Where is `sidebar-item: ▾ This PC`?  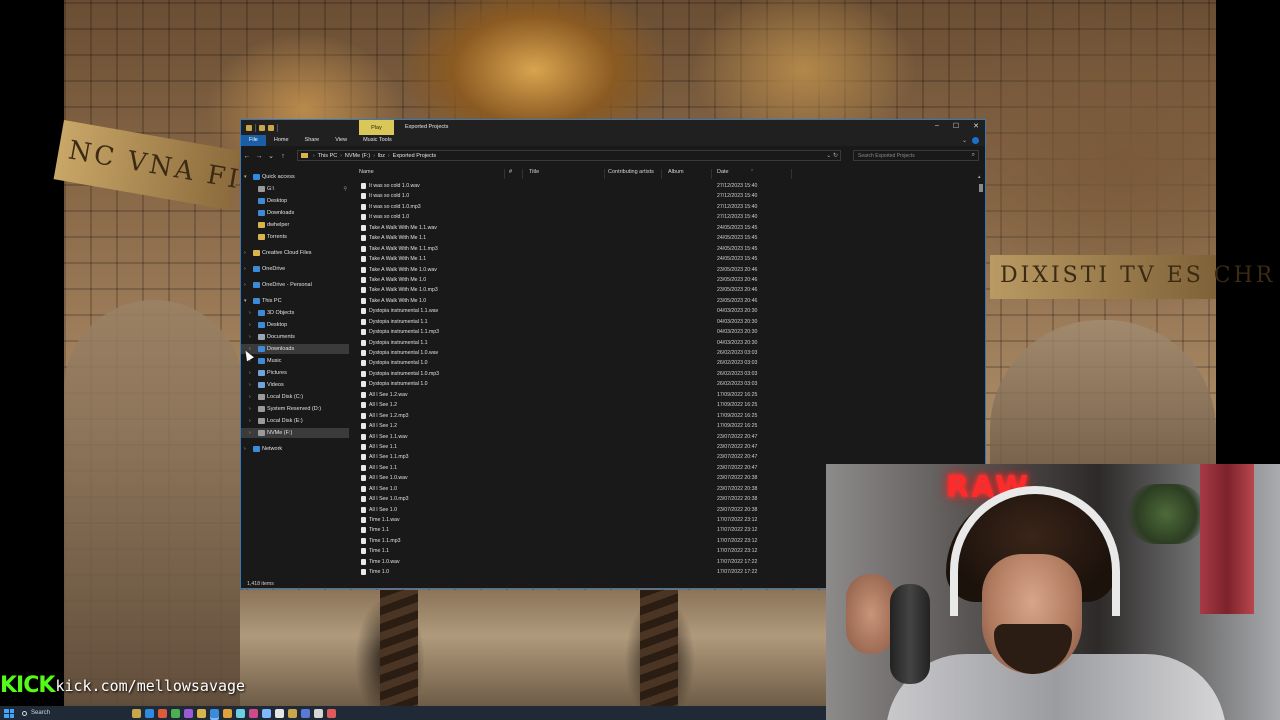
sidebar-item: ▾ This PC is located at coordinates (295, 301).